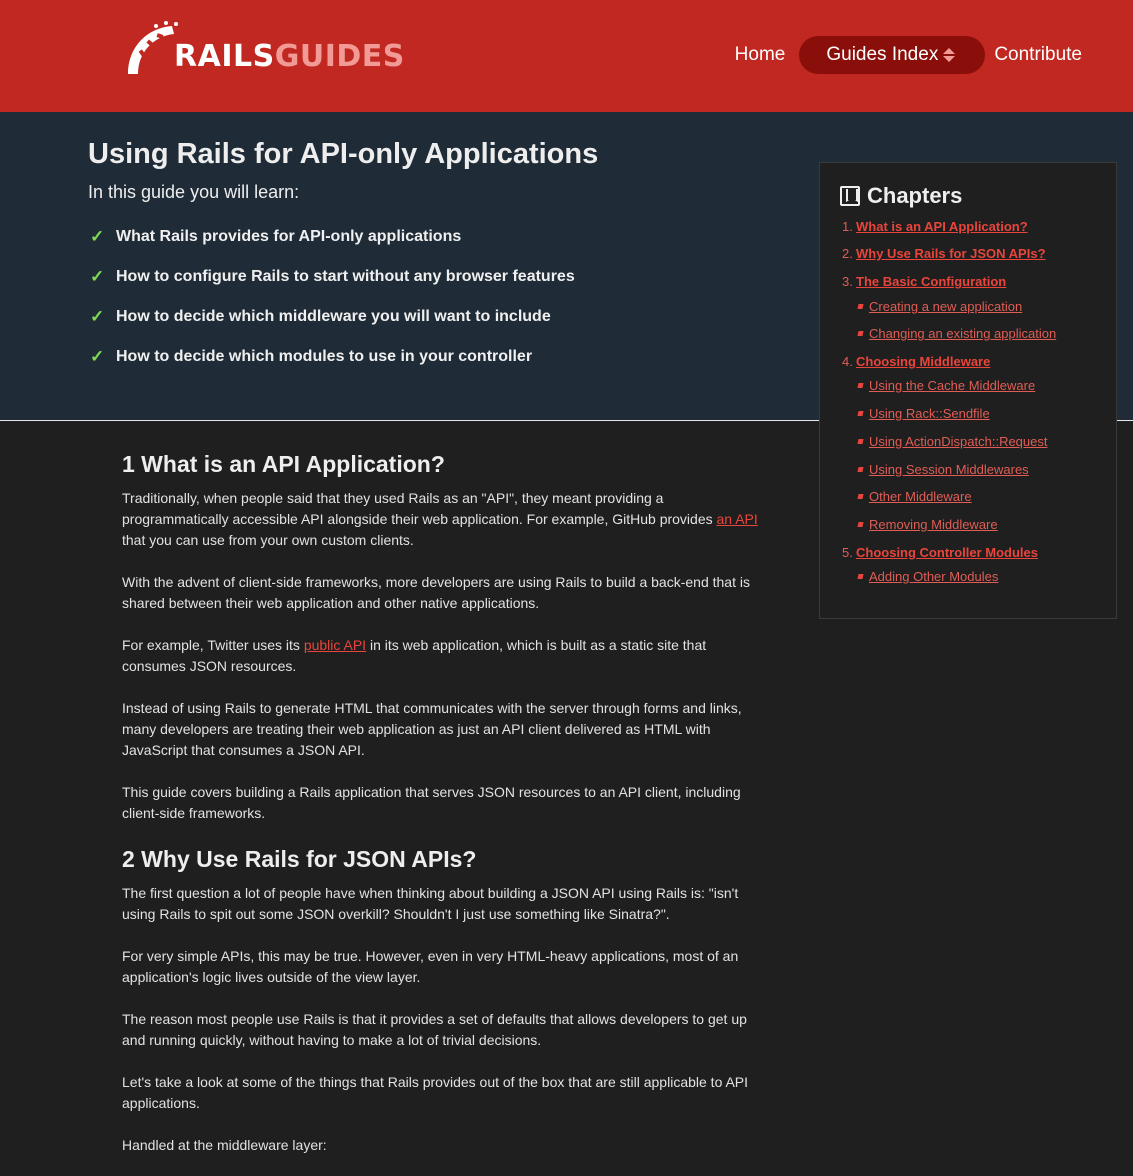 This screenshot has width=1133, height=1176. Describe the element at coordinates (942, 226) in the screenshot. I see `toc-link-what-is-api: What is an API Application?` at that location.